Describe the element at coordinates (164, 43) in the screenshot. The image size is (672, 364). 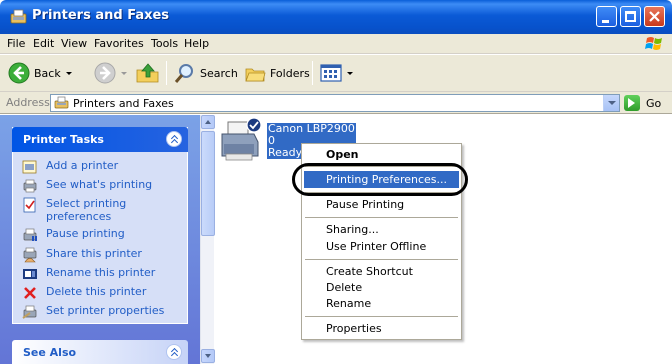
I see `menu-tools: Tools` at that location.